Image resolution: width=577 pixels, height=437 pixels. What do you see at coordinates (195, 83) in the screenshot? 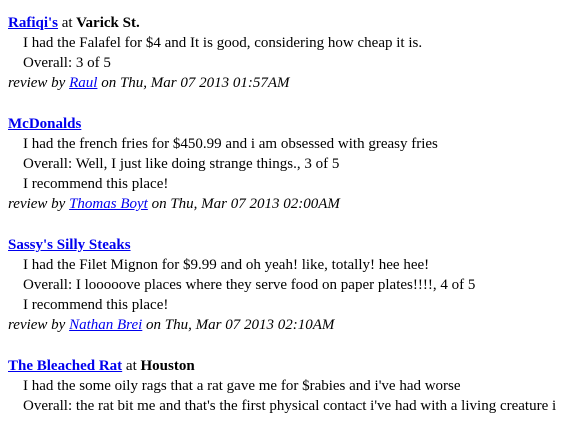
I see `review-date: on Thu, Mar 07 2013 01:57AM` at bounding box center [195, 83].